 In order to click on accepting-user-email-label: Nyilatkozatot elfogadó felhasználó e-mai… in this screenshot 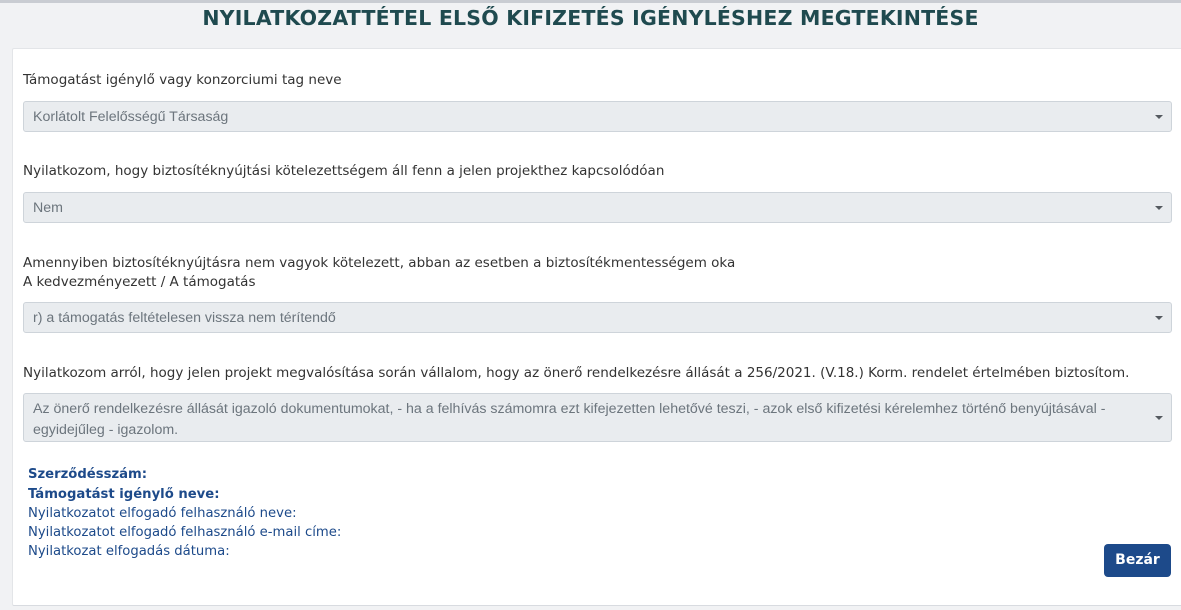, I will do `click(185, 532)`.